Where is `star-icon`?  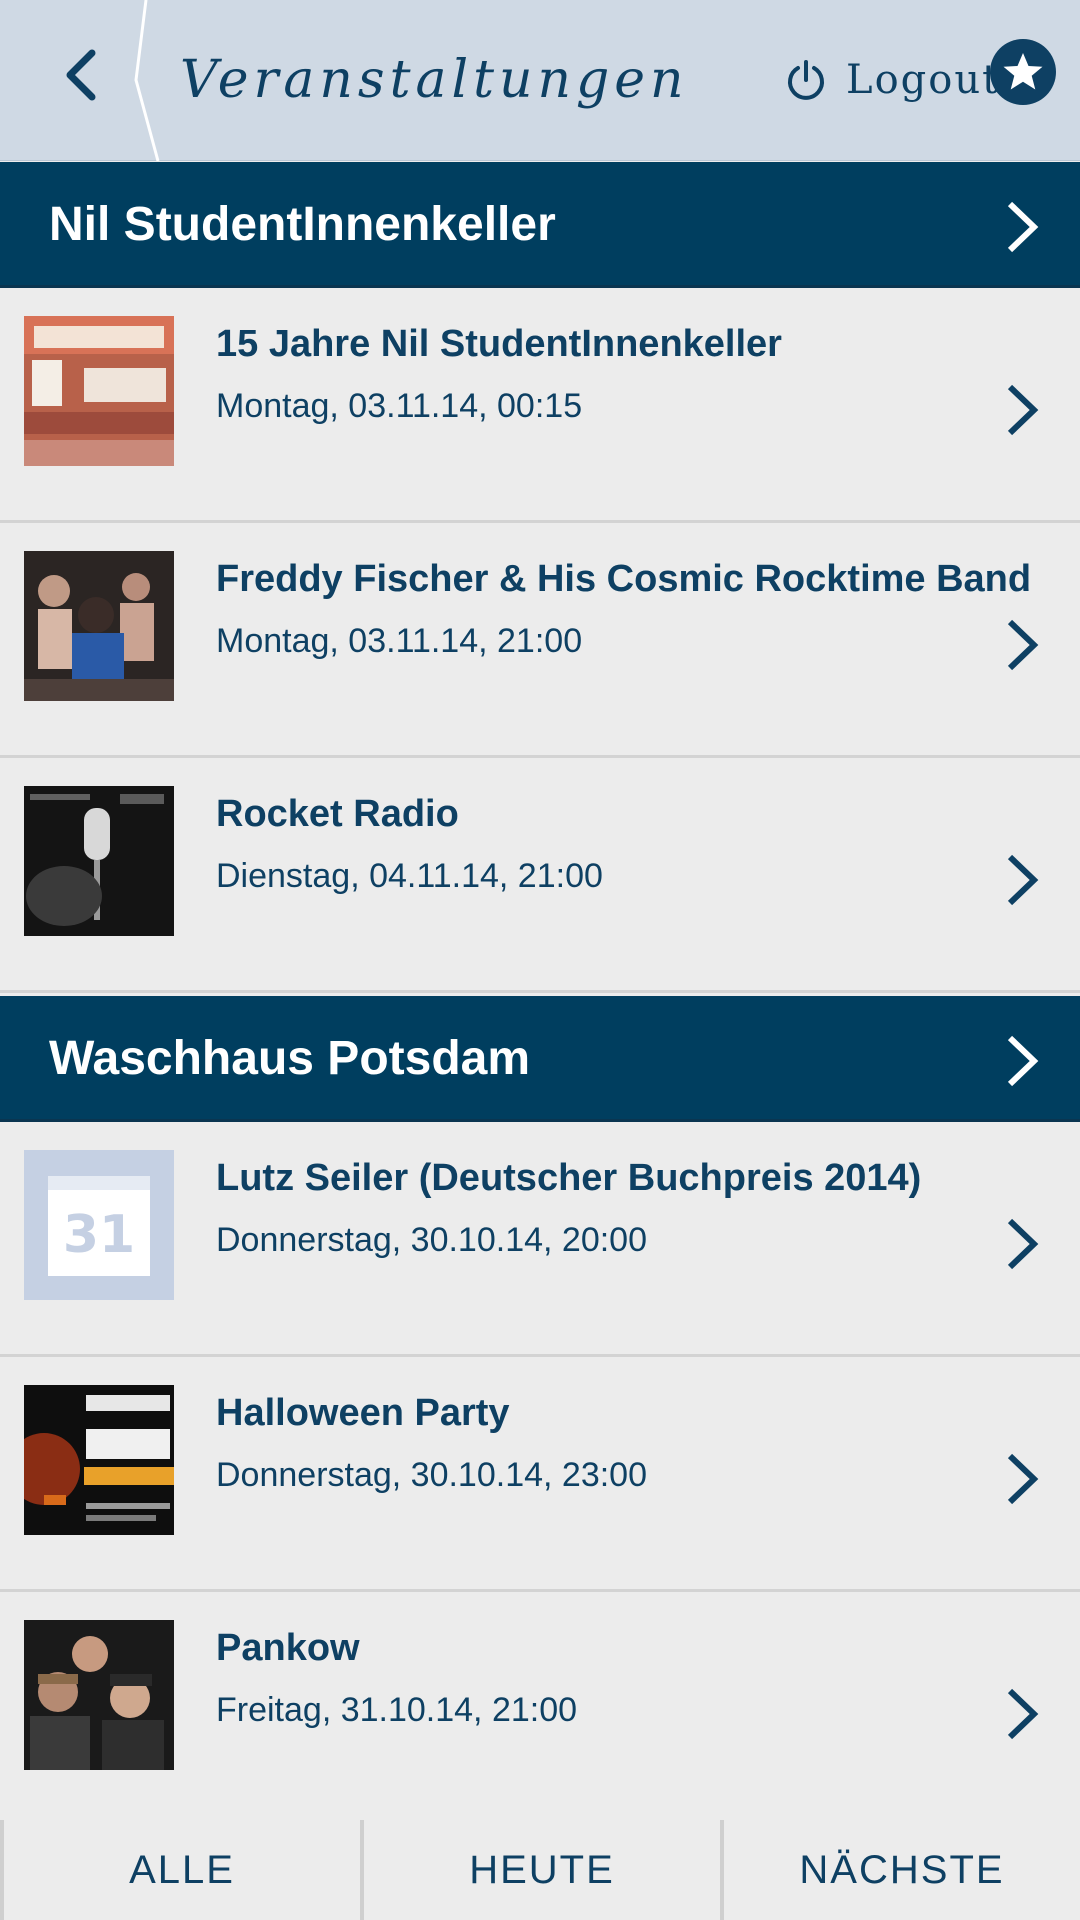
star-icon is located at coordinates (1023, 71).